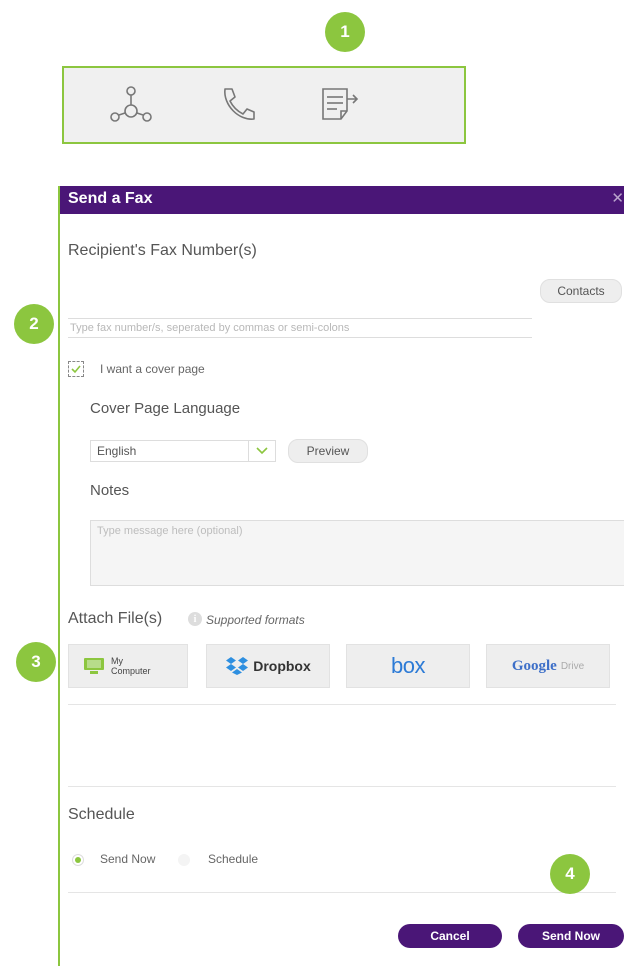 Image resolution: width=624 pixels, height=966 pixels. What do you see at coordinates (571, 936) in the screenshot?
I see `send-now-button: Send Now` at bounding box center [571, 936].